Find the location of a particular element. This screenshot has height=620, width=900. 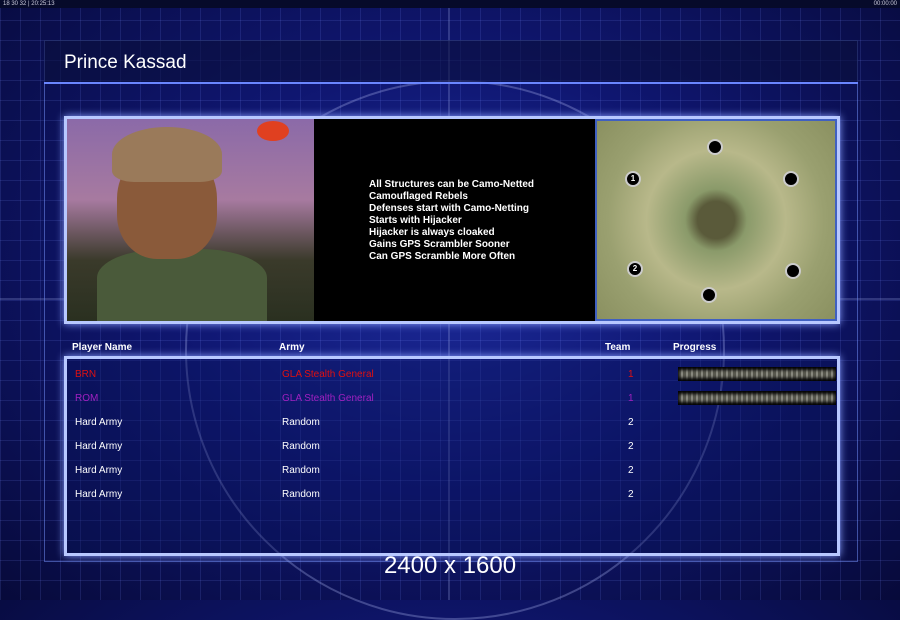

start-position-1: 1 is located at coordinates (633, 179).